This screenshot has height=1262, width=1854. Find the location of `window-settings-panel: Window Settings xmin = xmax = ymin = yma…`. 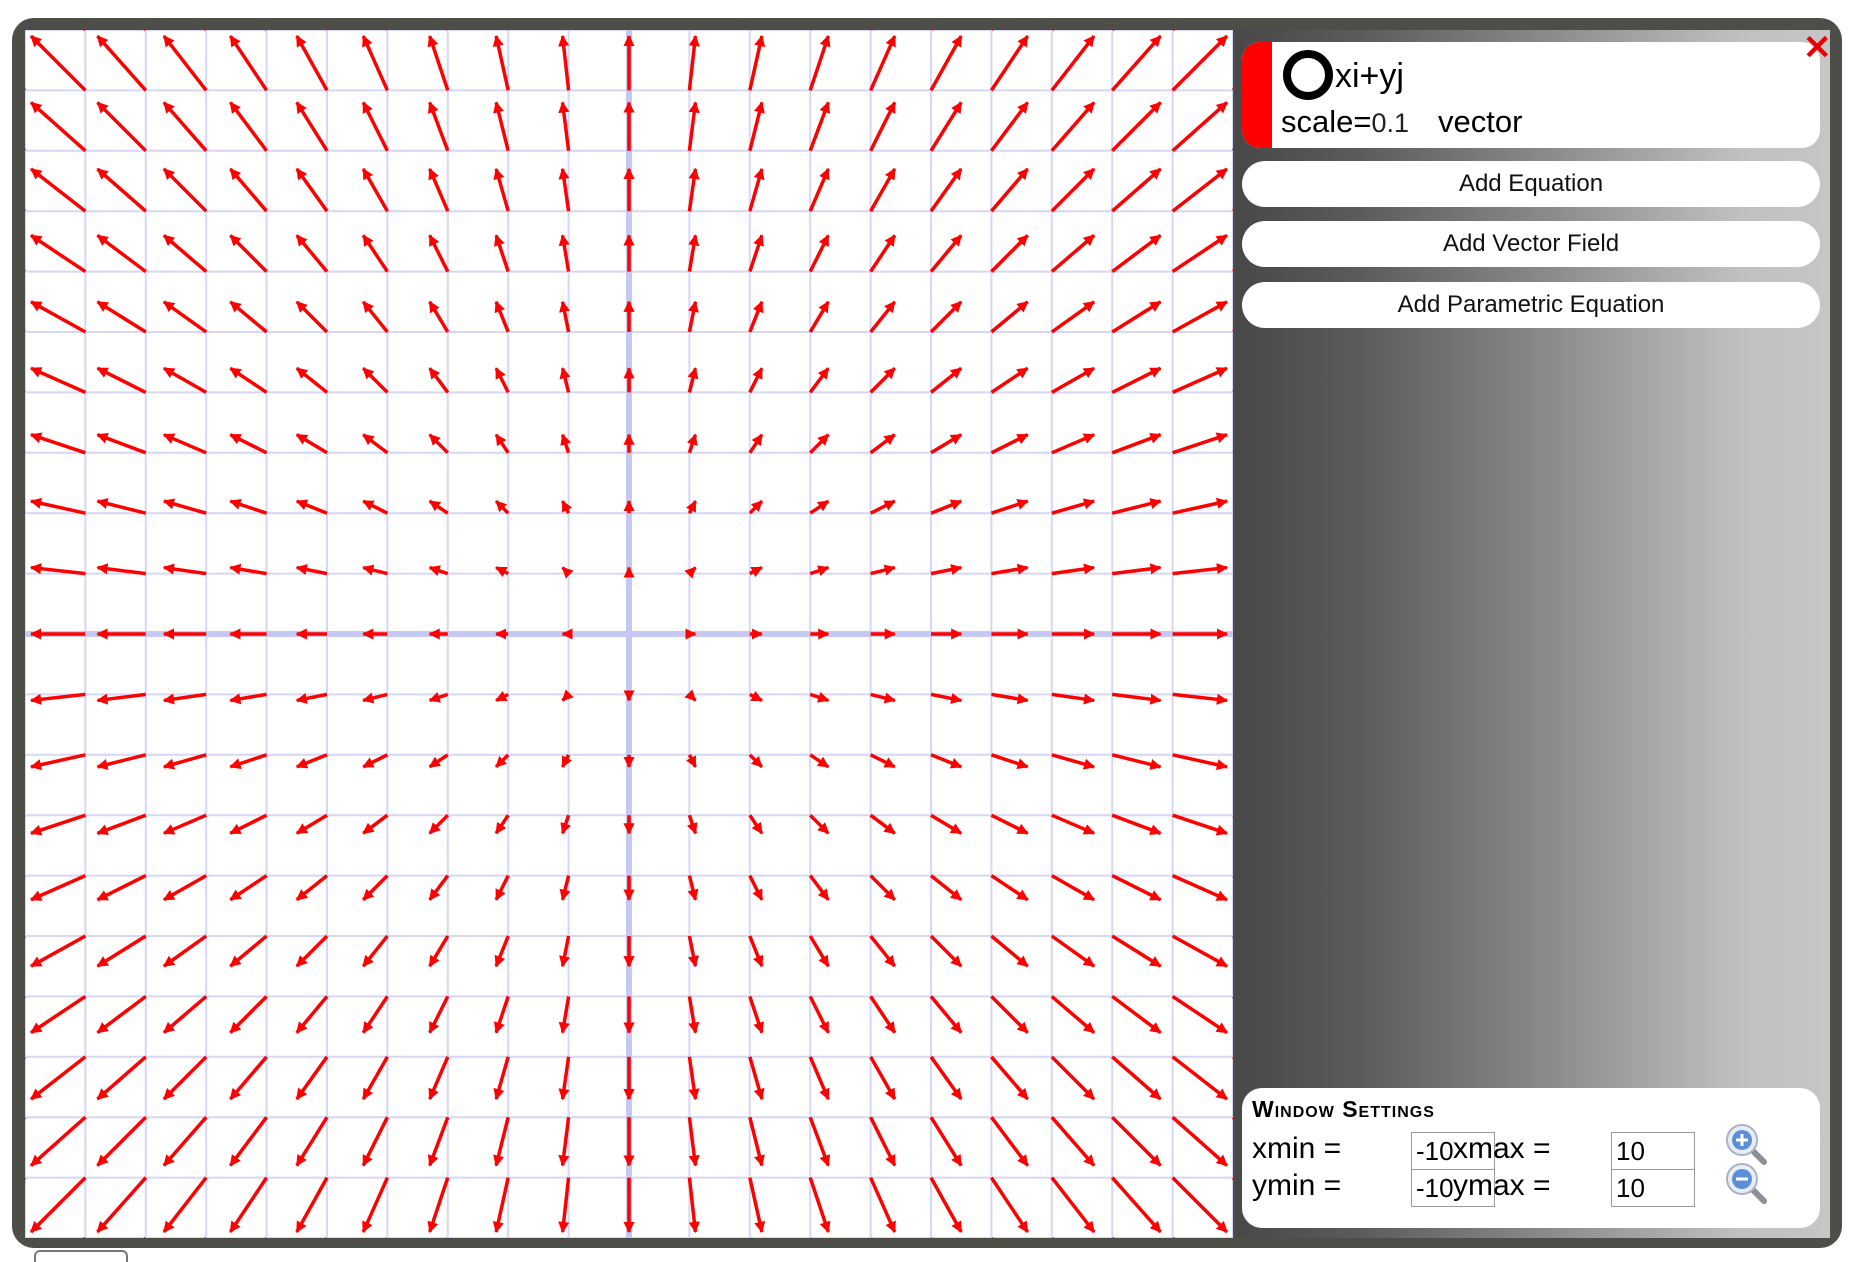

window-settings-panel: Window Settings xmin = xmax = ymin = yma… is located at coordinates (1531, 1158).